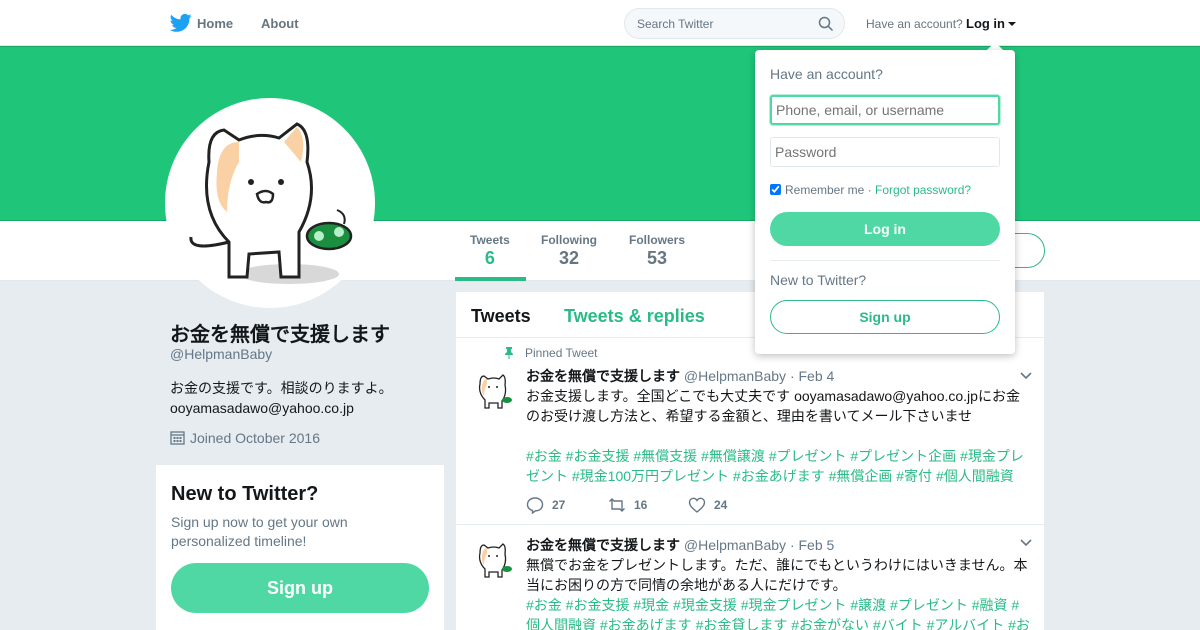 The image size is (1200, 630). What do you see at coordinates (490, 279) in the screenshot?
I see `active-stat-underline` at bounding box center [490, 279].